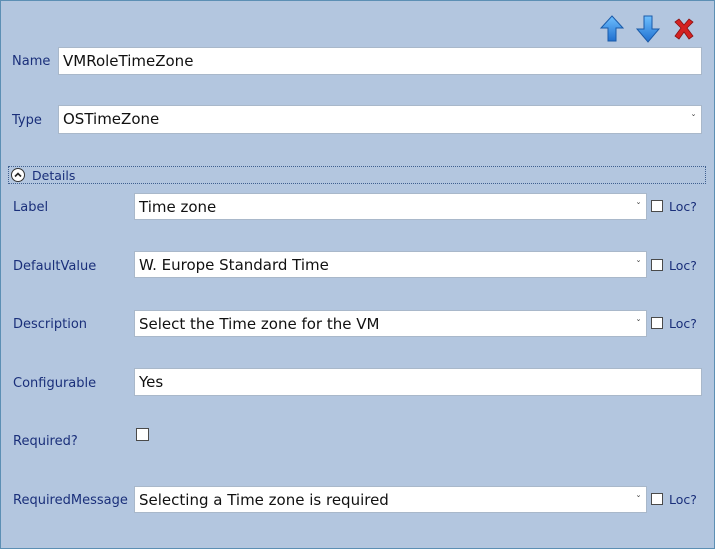  I want to click on description-value: Select the Time zone for the VM, so click(259, 324).